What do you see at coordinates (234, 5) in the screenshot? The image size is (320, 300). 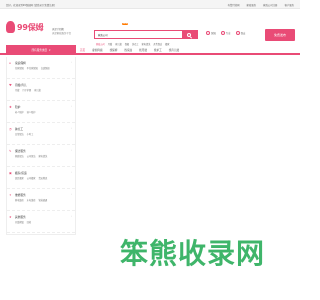 I see `top-link: 有赞付款网` at bounding box center [234, 5].